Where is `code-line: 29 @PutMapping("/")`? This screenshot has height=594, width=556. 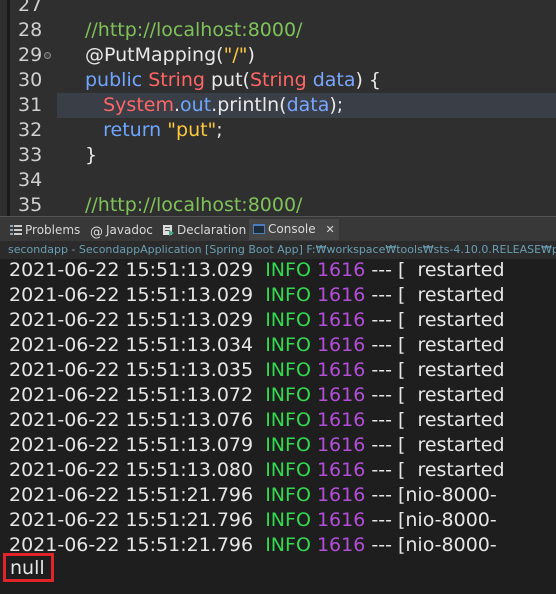
code-line: 29 @PutMapping("/") is located at coordinates (278, 55).